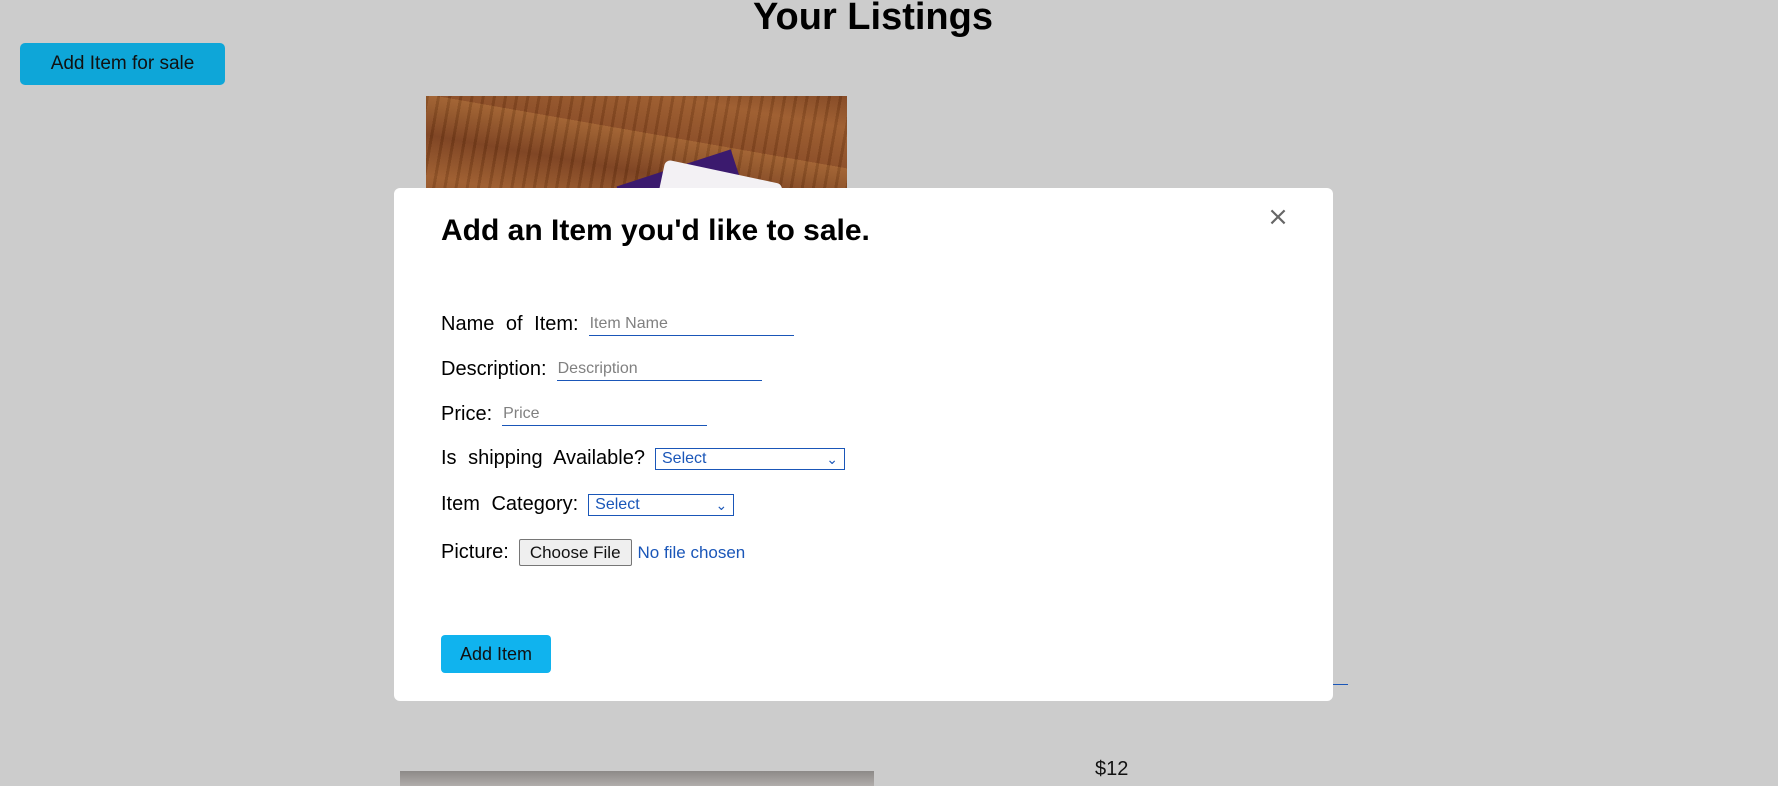 The image size is (1778, 786). Describe the element at coordinates (691, 324) in the screenshot. I see `item-name-input` at that location.